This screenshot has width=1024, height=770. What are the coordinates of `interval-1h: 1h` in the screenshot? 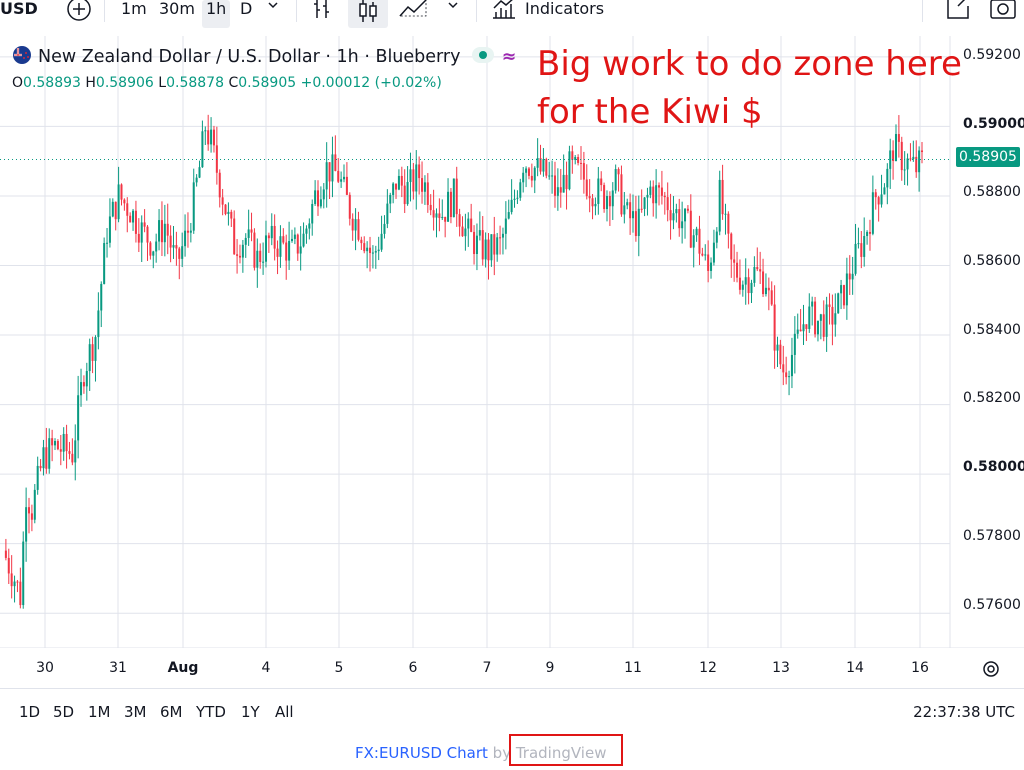 It's located at (216, 14).